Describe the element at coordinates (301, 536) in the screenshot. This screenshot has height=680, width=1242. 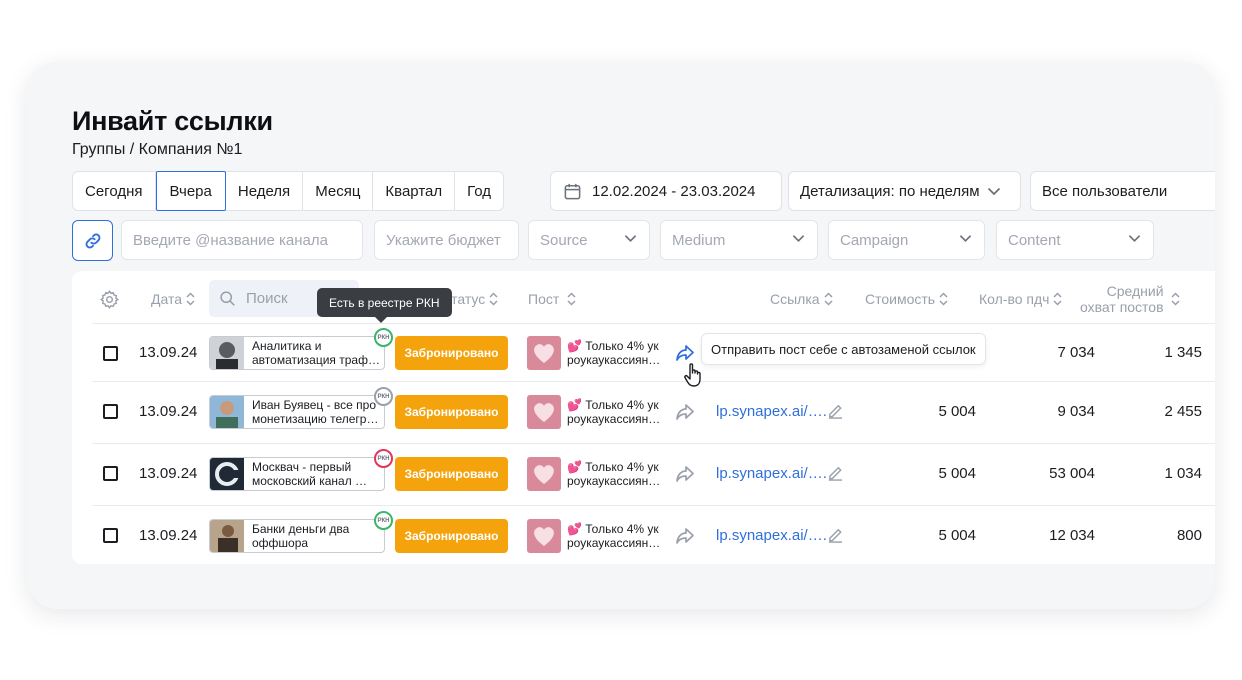
I see `channel-name: Банки деньги два оффшора` at that location.